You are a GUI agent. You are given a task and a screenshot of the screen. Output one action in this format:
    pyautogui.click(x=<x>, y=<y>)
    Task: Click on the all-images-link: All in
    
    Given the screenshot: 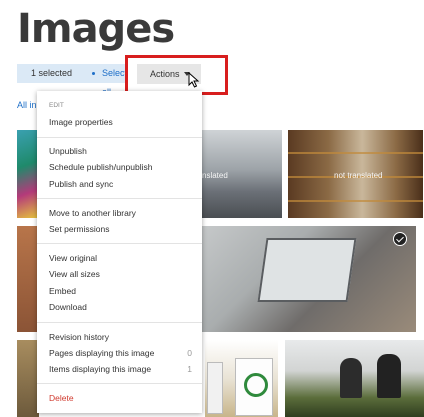 What is the action you would take?
    pyautogui.click(x=27, y=105)
    